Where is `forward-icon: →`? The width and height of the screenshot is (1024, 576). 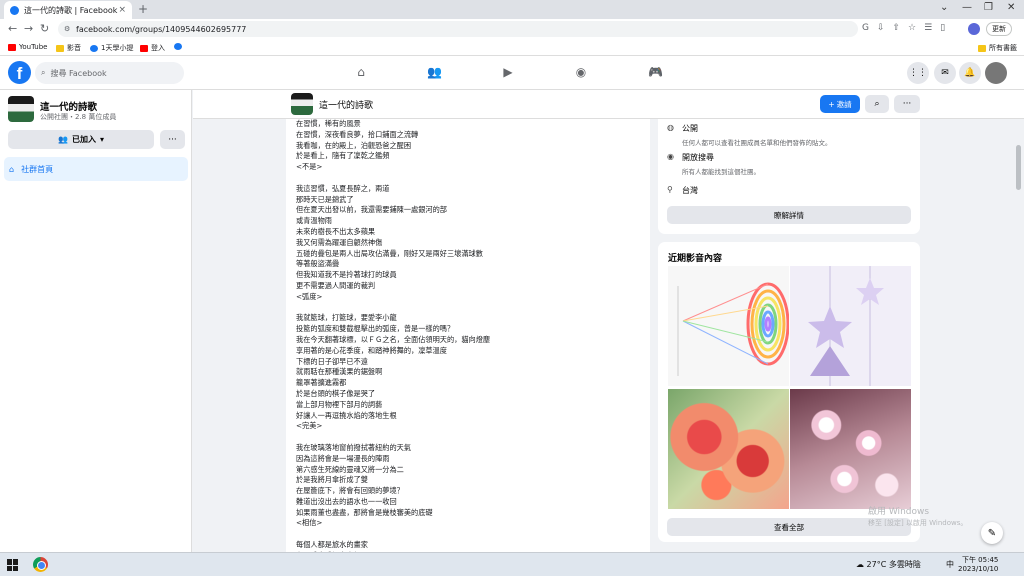 forward-icon: → is located at coordinates (28, 28).